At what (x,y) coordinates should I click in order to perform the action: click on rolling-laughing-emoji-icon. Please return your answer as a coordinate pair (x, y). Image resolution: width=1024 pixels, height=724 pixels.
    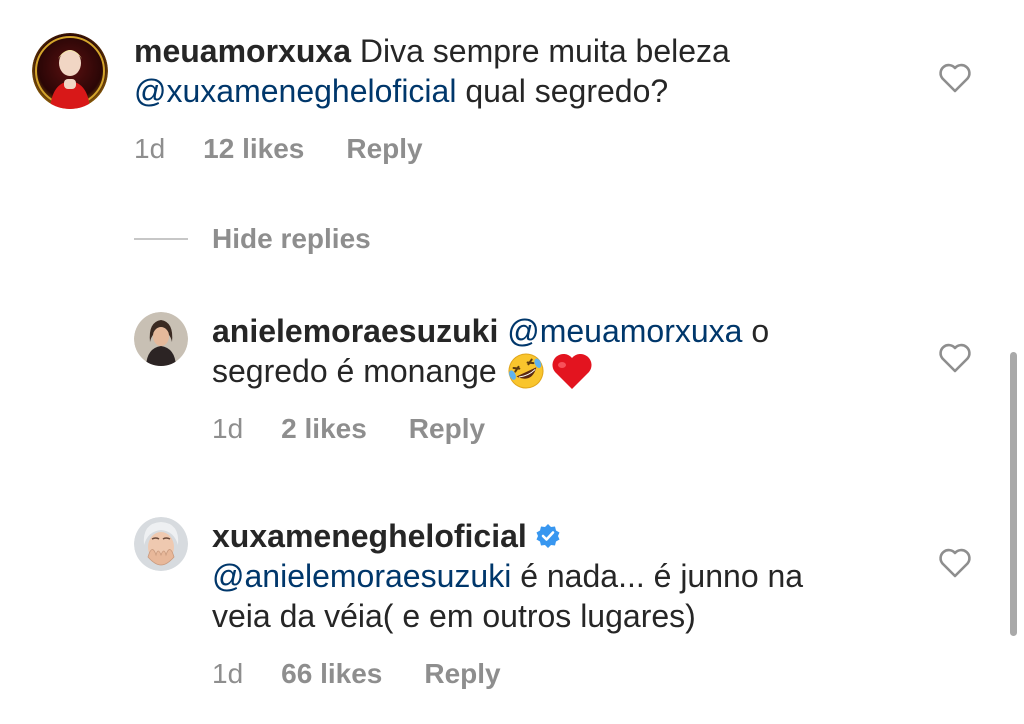
    Looking at the image, I should click on (526, 371).